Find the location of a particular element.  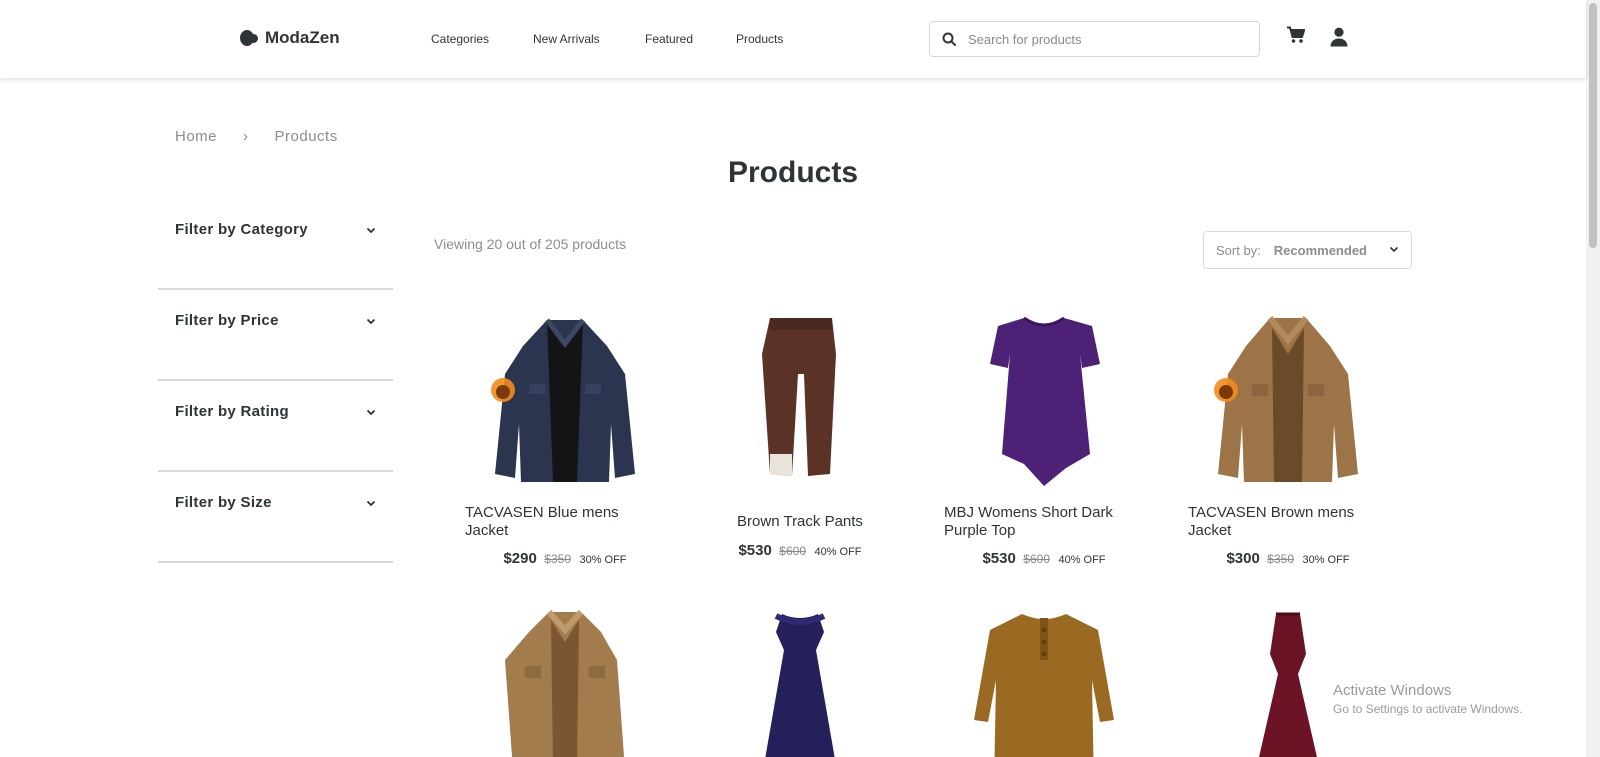

page-title: Products is located at coordinates (793, 172).